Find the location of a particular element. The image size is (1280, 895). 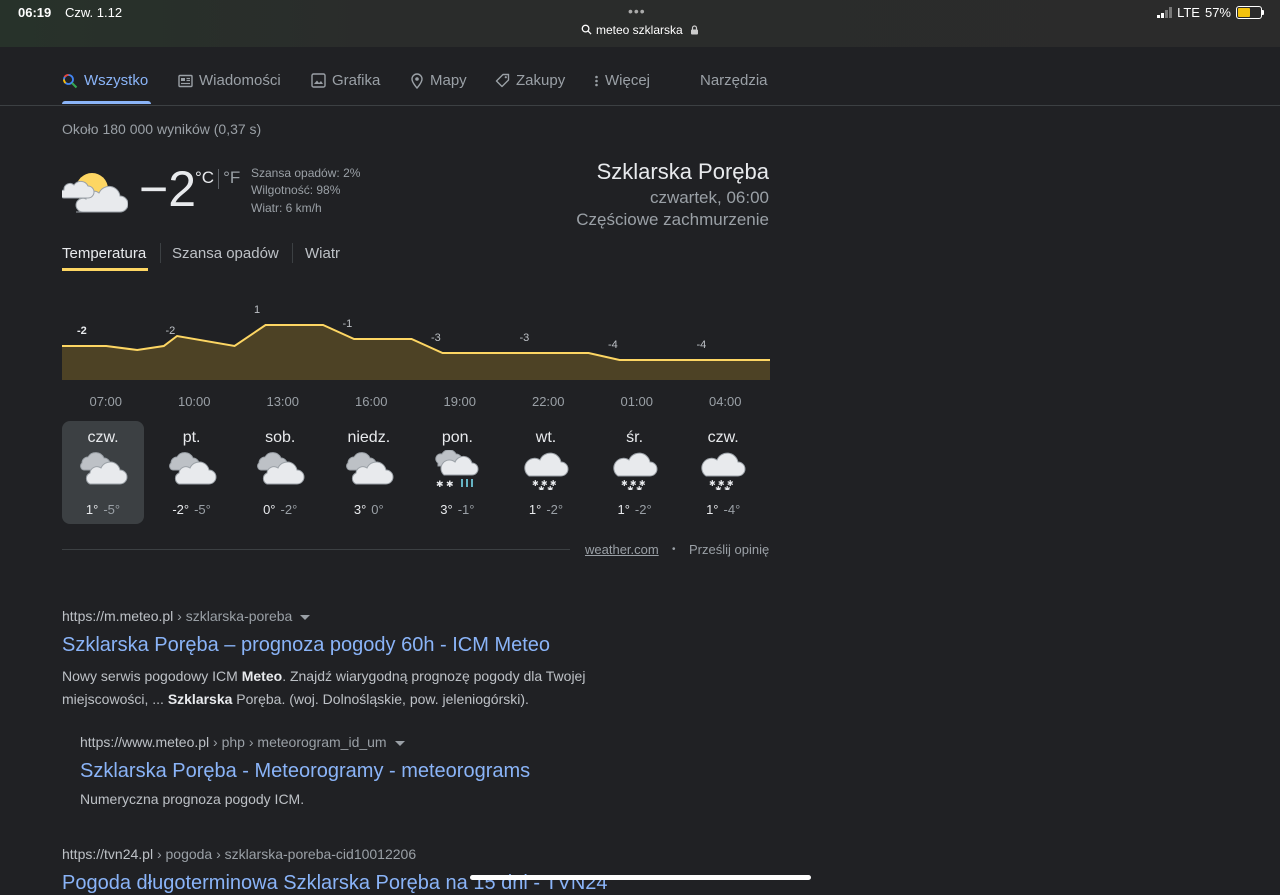

forecast-day: czw. 1° -5° is located at coordinates (103, 472).